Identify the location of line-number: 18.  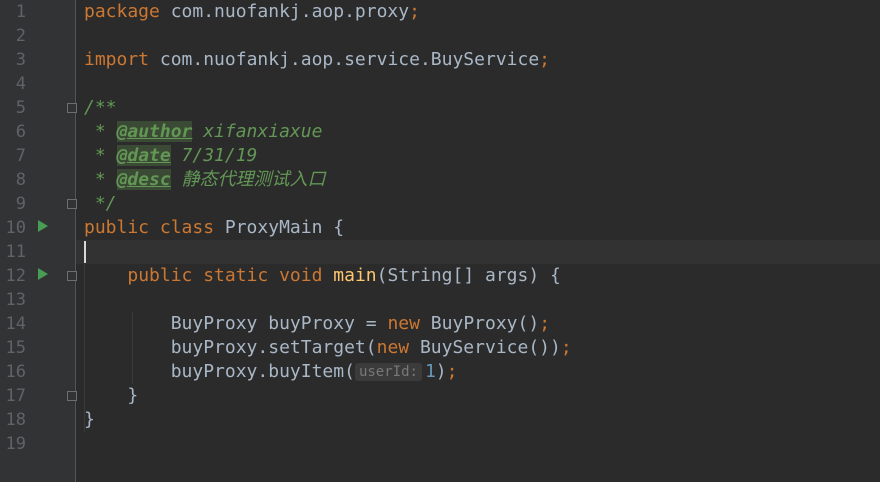
(15, 420).